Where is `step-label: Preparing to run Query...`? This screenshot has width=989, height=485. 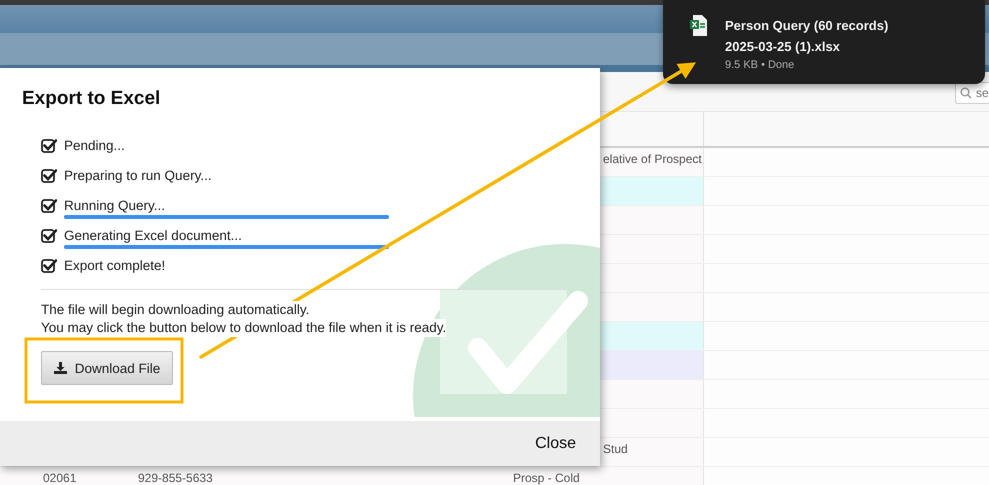 step-label: Preparing to run Query... is located at coordinates (138, 175).